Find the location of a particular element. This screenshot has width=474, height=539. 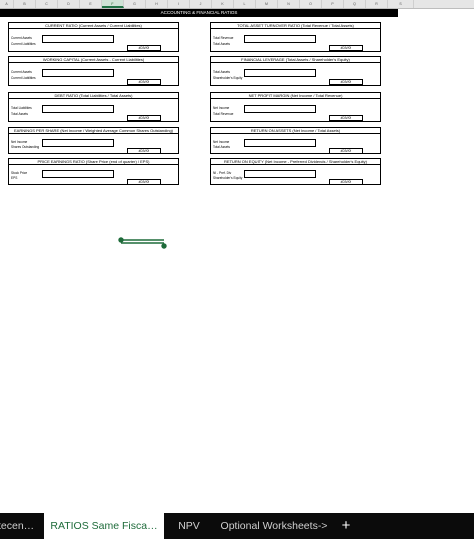

column-header-row: ABCDEFGHIJKLMNOPQRS is located at coordinates (237, 4).